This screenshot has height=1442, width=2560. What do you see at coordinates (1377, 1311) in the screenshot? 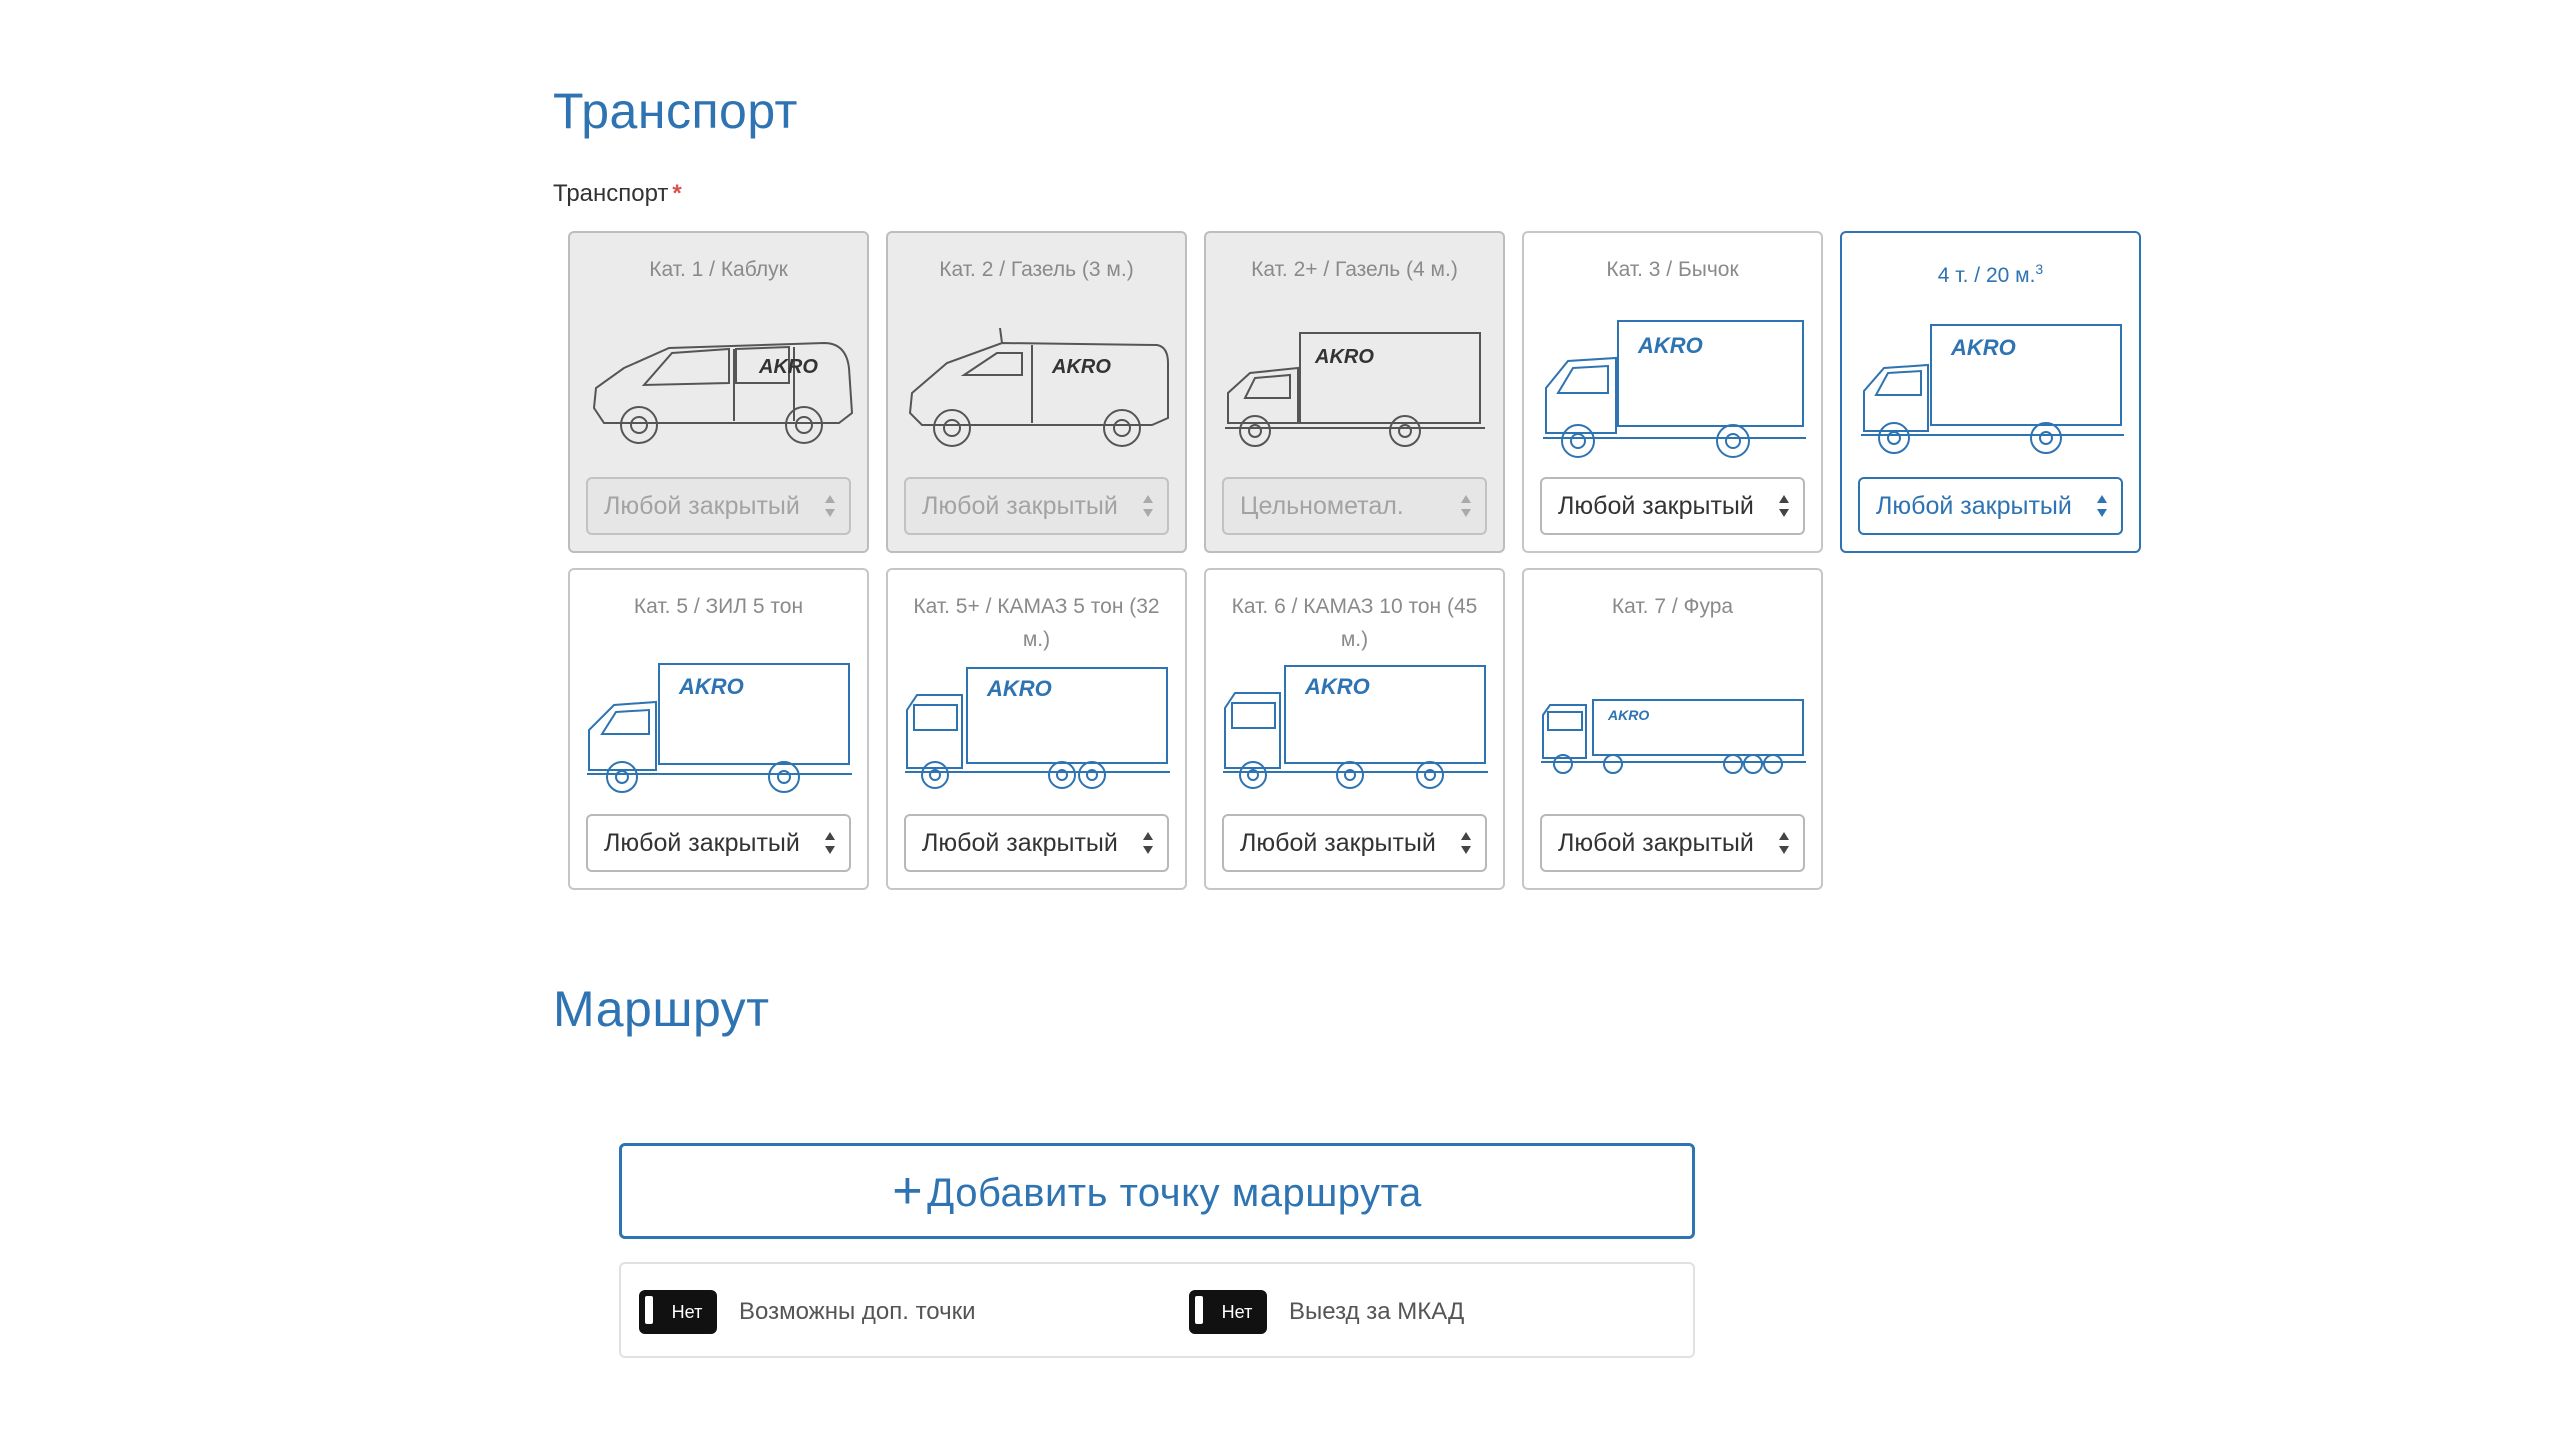
I see `outside-mkad-label: Выезд за МКАД` at bounding box center [1377, 1311].